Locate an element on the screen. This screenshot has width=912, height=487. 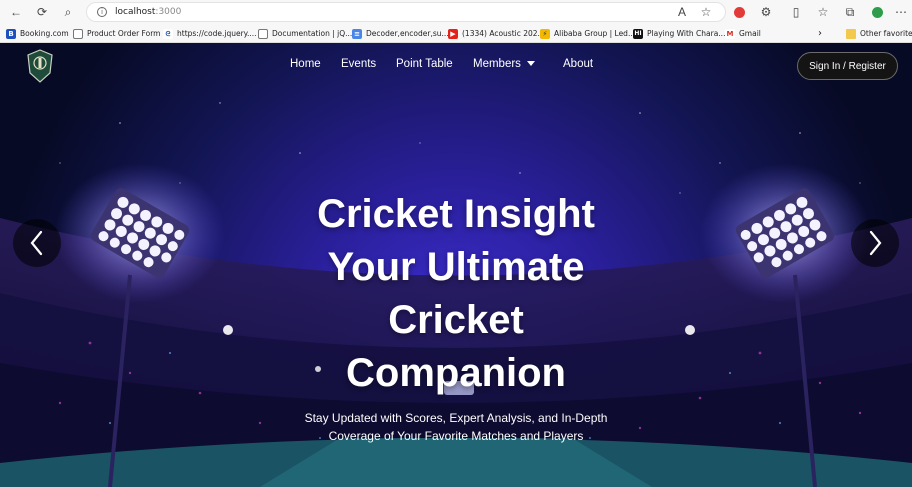
hero-title-line: Your Ultimate is located at coordinates (456, 267).